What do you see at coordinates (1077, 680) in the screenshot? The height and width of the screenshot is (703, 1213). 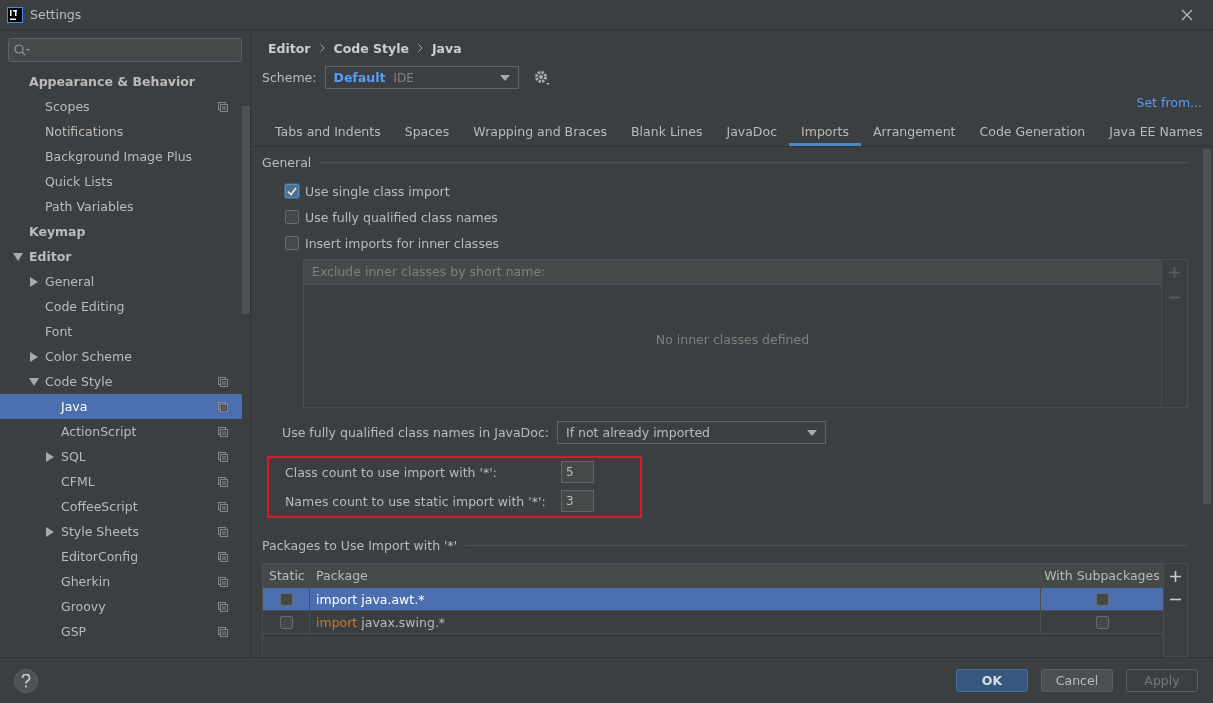 I see `dialog-button: Cancel` at bounding box center [1077, 680].